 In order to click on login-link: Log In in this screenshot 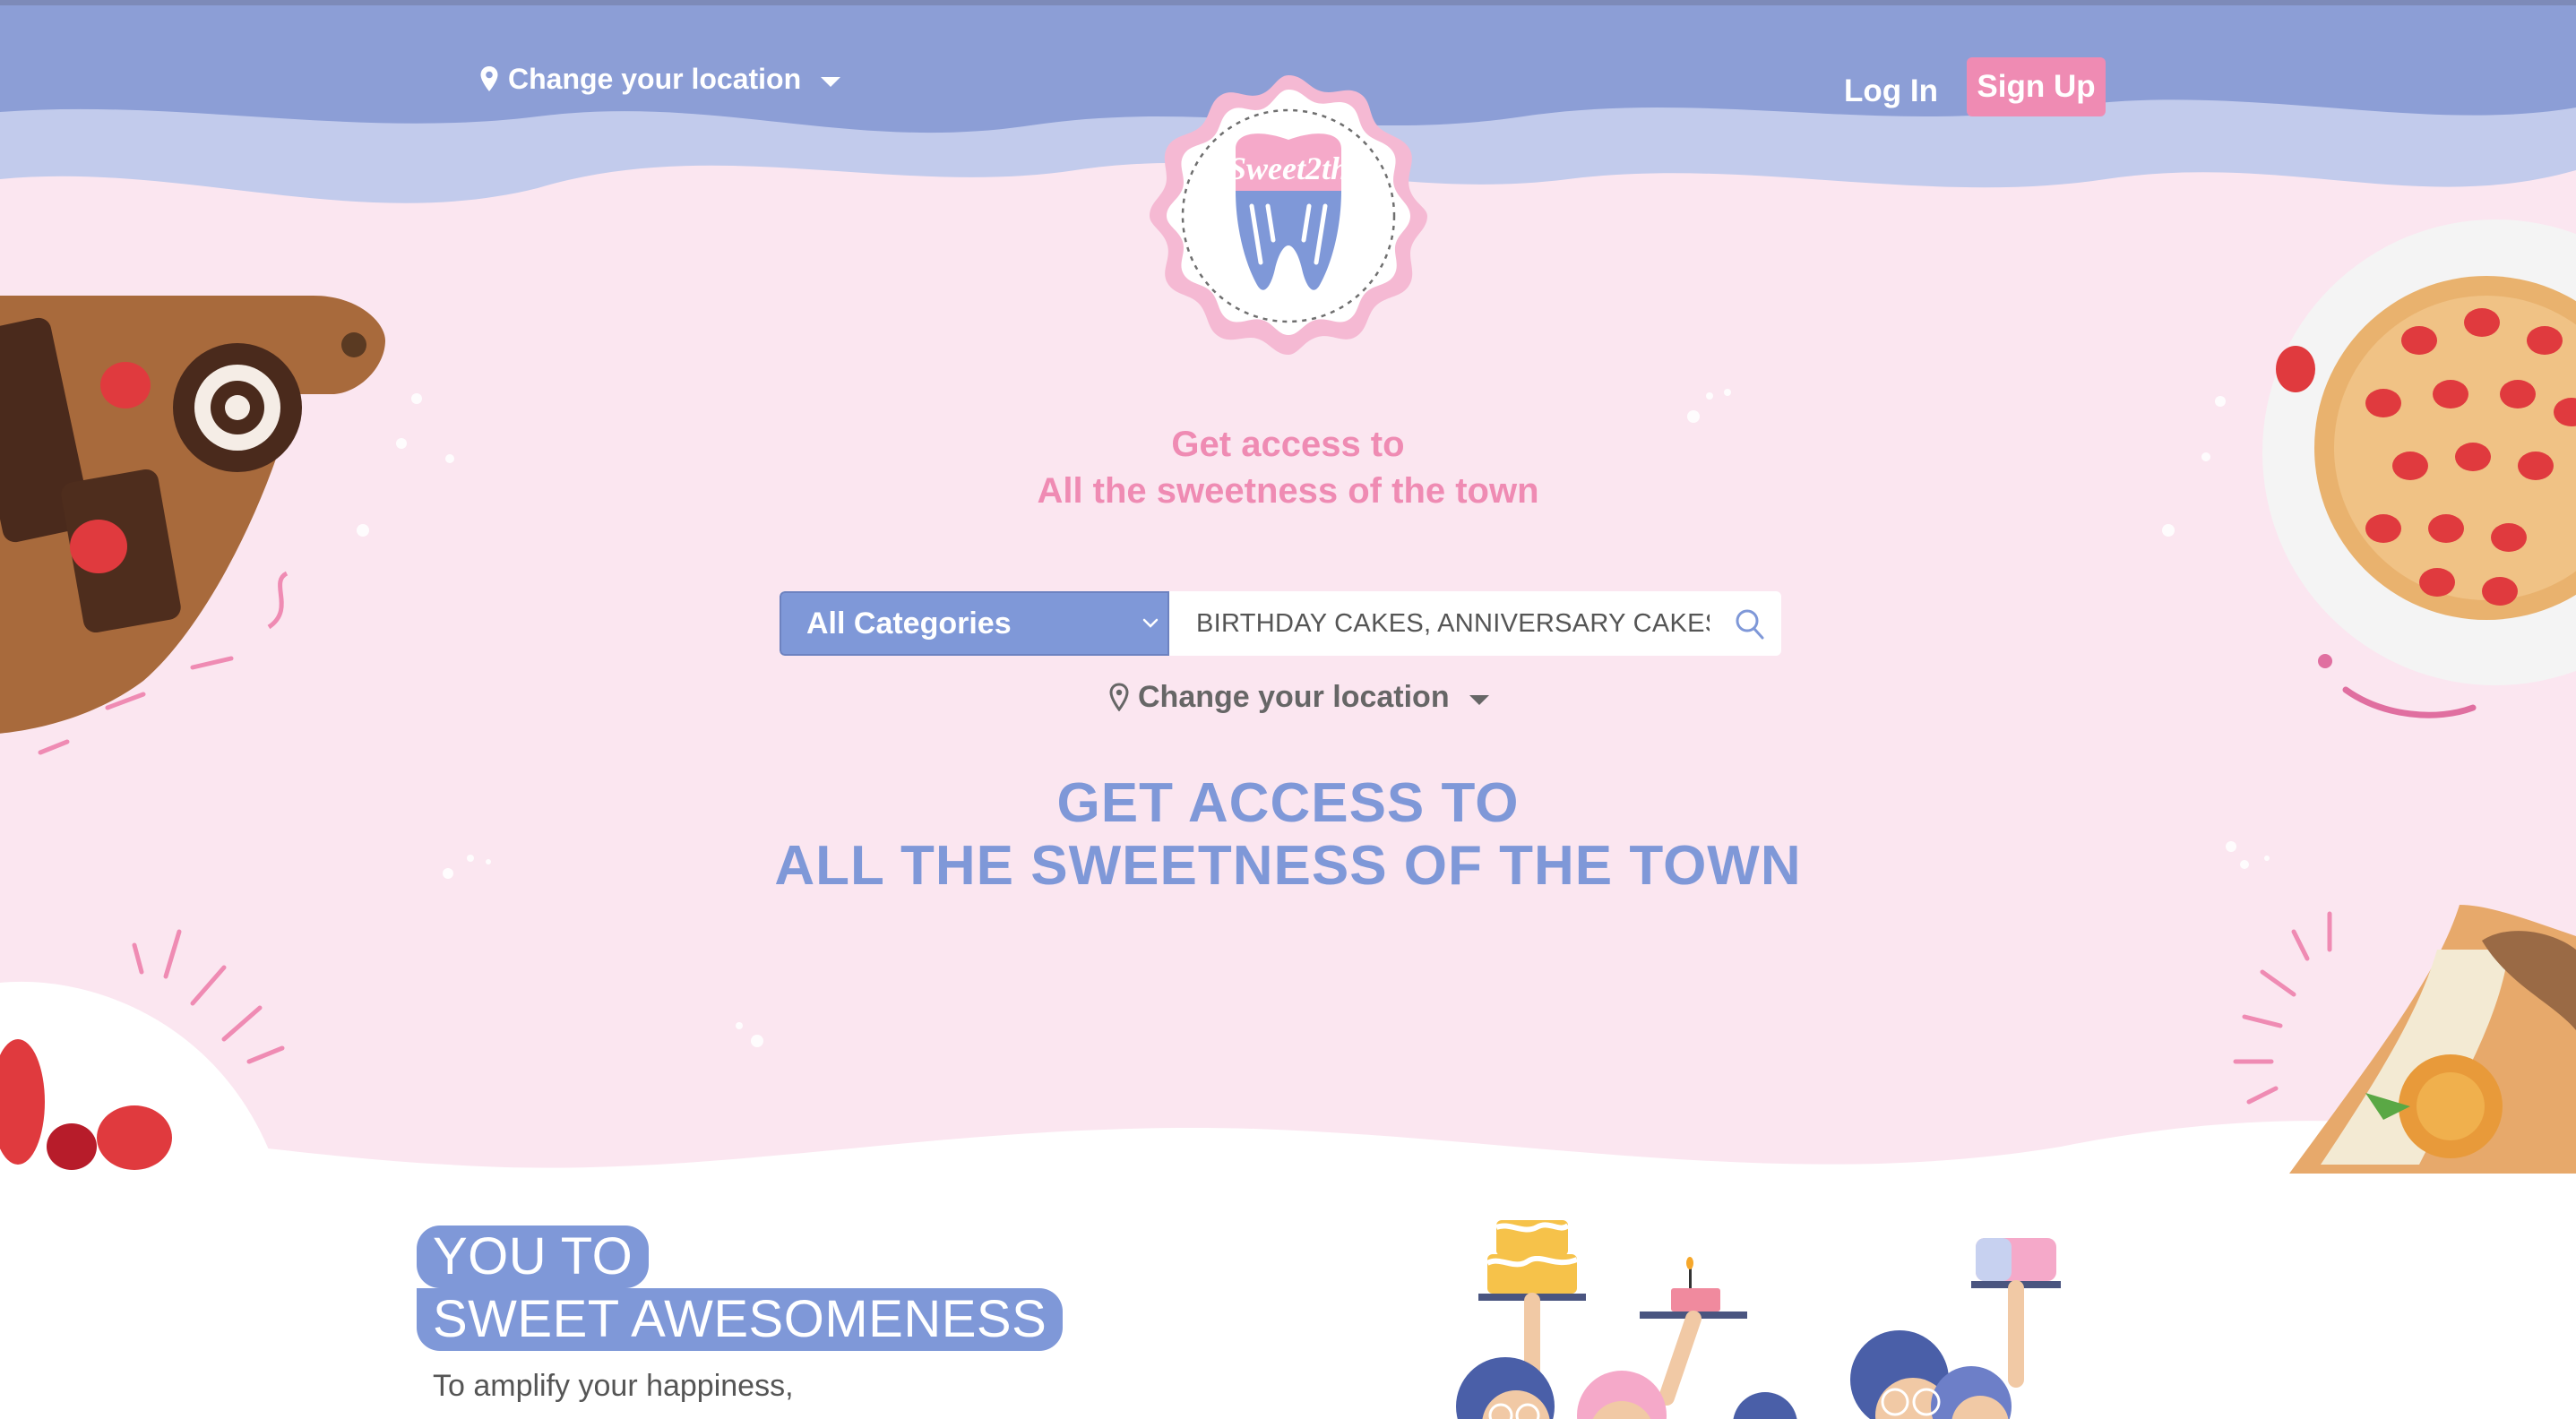, I will do `click(1891, 91)`.